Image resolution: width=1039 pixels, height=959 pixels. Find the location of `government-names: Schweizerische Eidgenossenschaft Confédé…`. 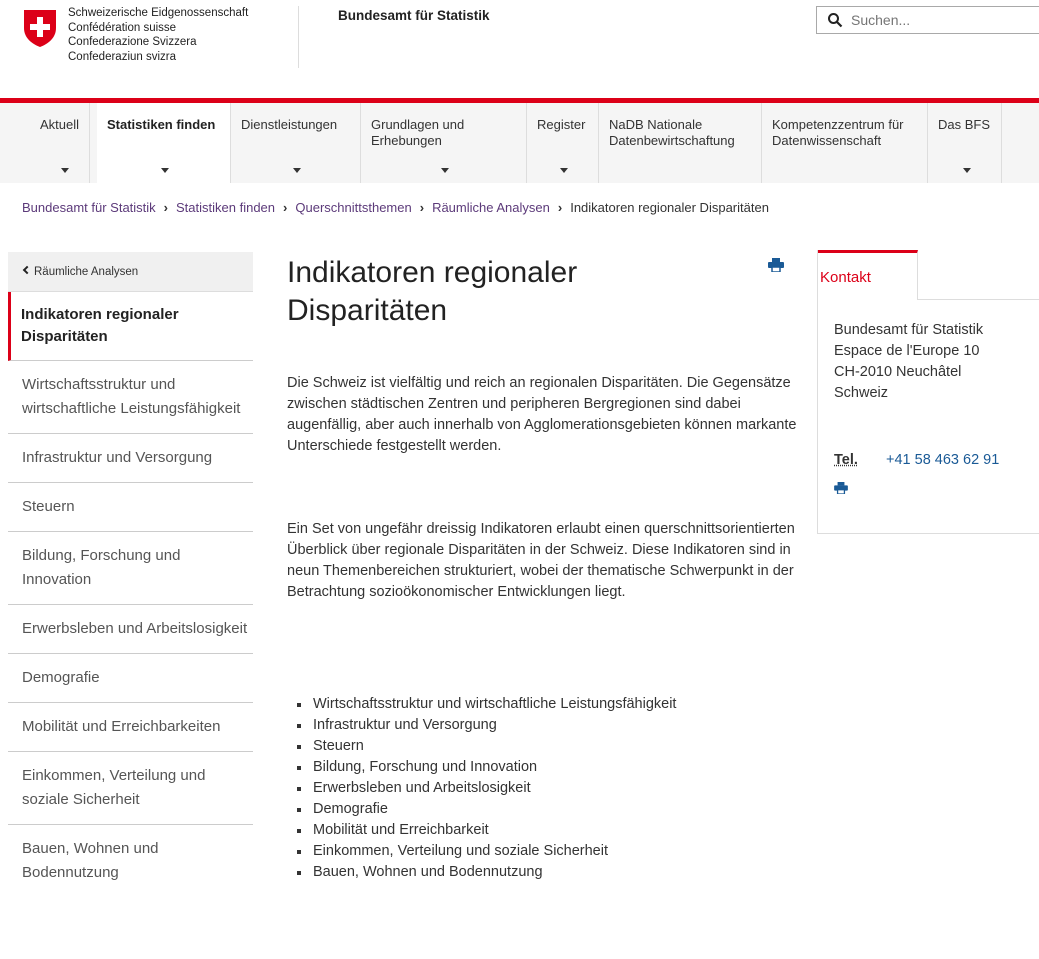

government-names: Schweizerische Eidgenossenschaft Confédé… is located at coordinates (158, 35).